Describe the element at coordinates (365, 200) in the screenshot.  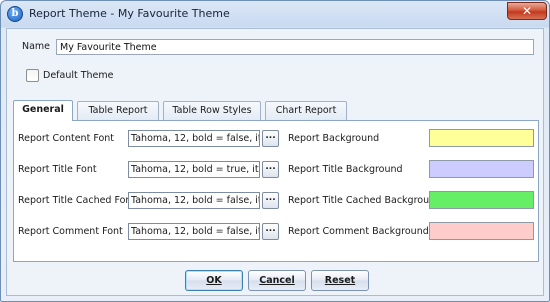
I see `report-title-cached-background-label: Report Title Cached Background` at that location.